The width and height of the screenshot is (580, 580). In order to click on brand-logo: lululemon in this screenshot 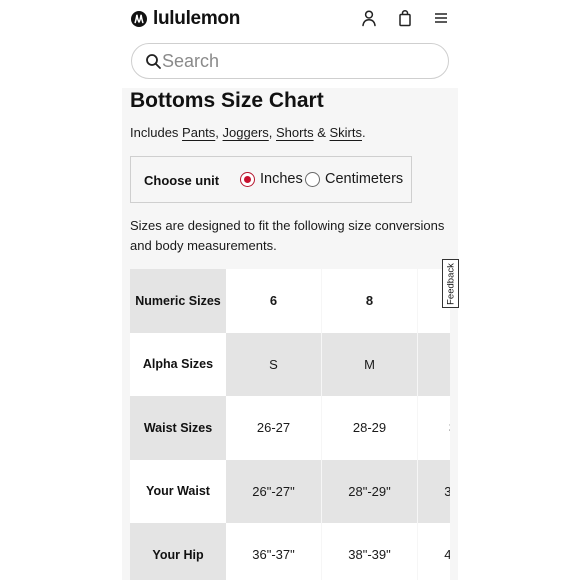, I will do `click(185, 19)`.